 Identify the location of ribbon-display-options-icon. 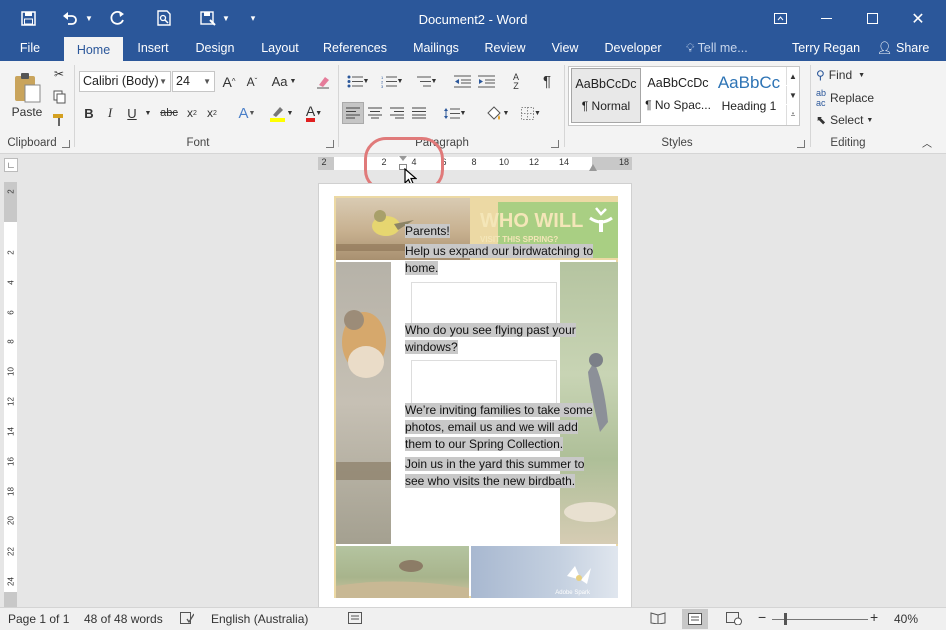
(780, 18).